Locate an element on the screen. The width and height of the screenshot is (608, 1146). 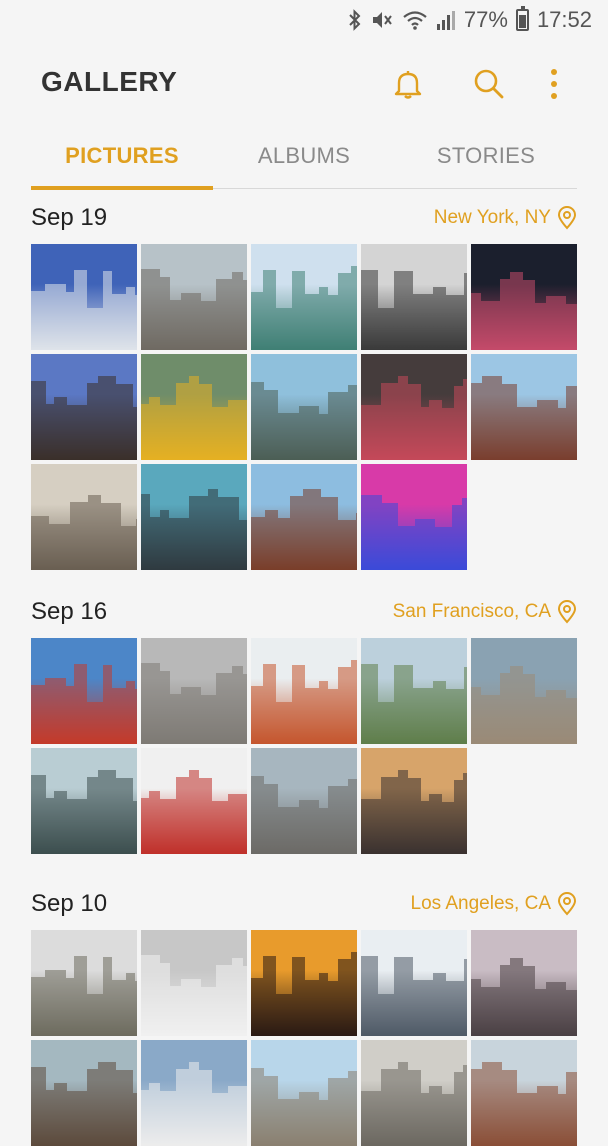
group-location: New York, NY is located at coordinates (505, 218).